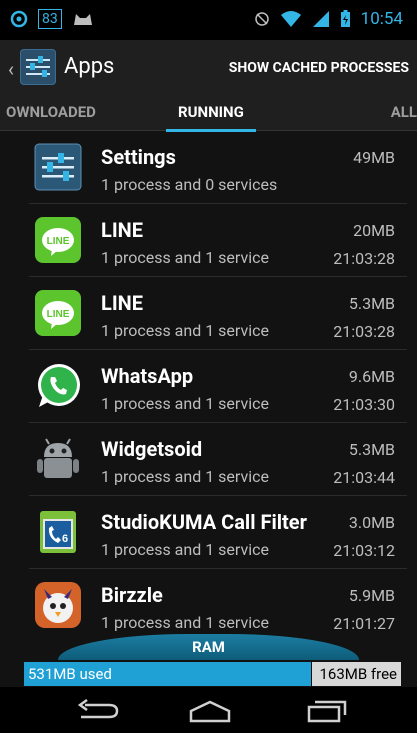  I want to click on app-time: 21:03:30, so click(364, 404).